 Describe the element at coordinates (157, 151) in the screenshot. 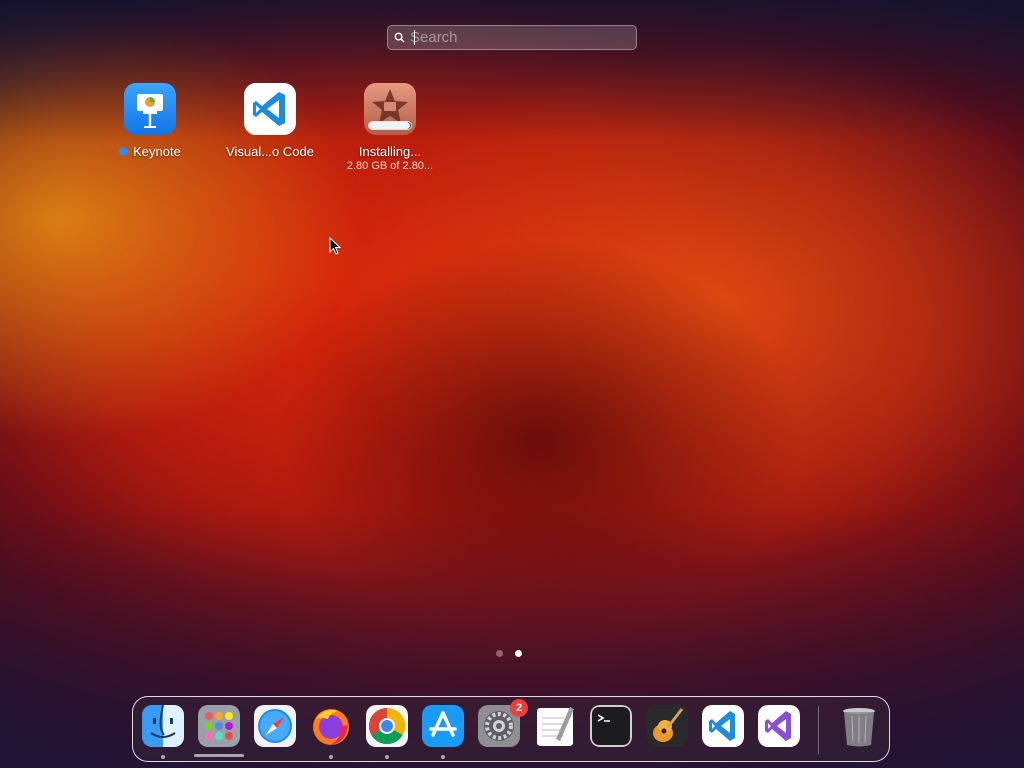

I see `app-label: Keynote` at that location.